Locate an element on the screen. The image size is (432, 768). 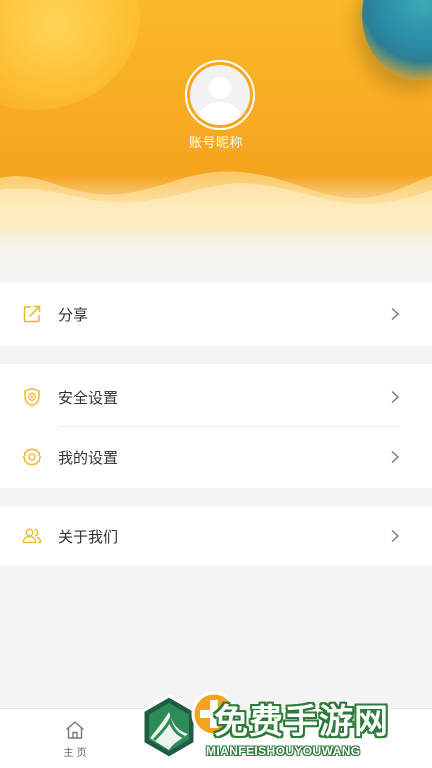
menu-card-share: 分享 is located at coordinates (216, 314).